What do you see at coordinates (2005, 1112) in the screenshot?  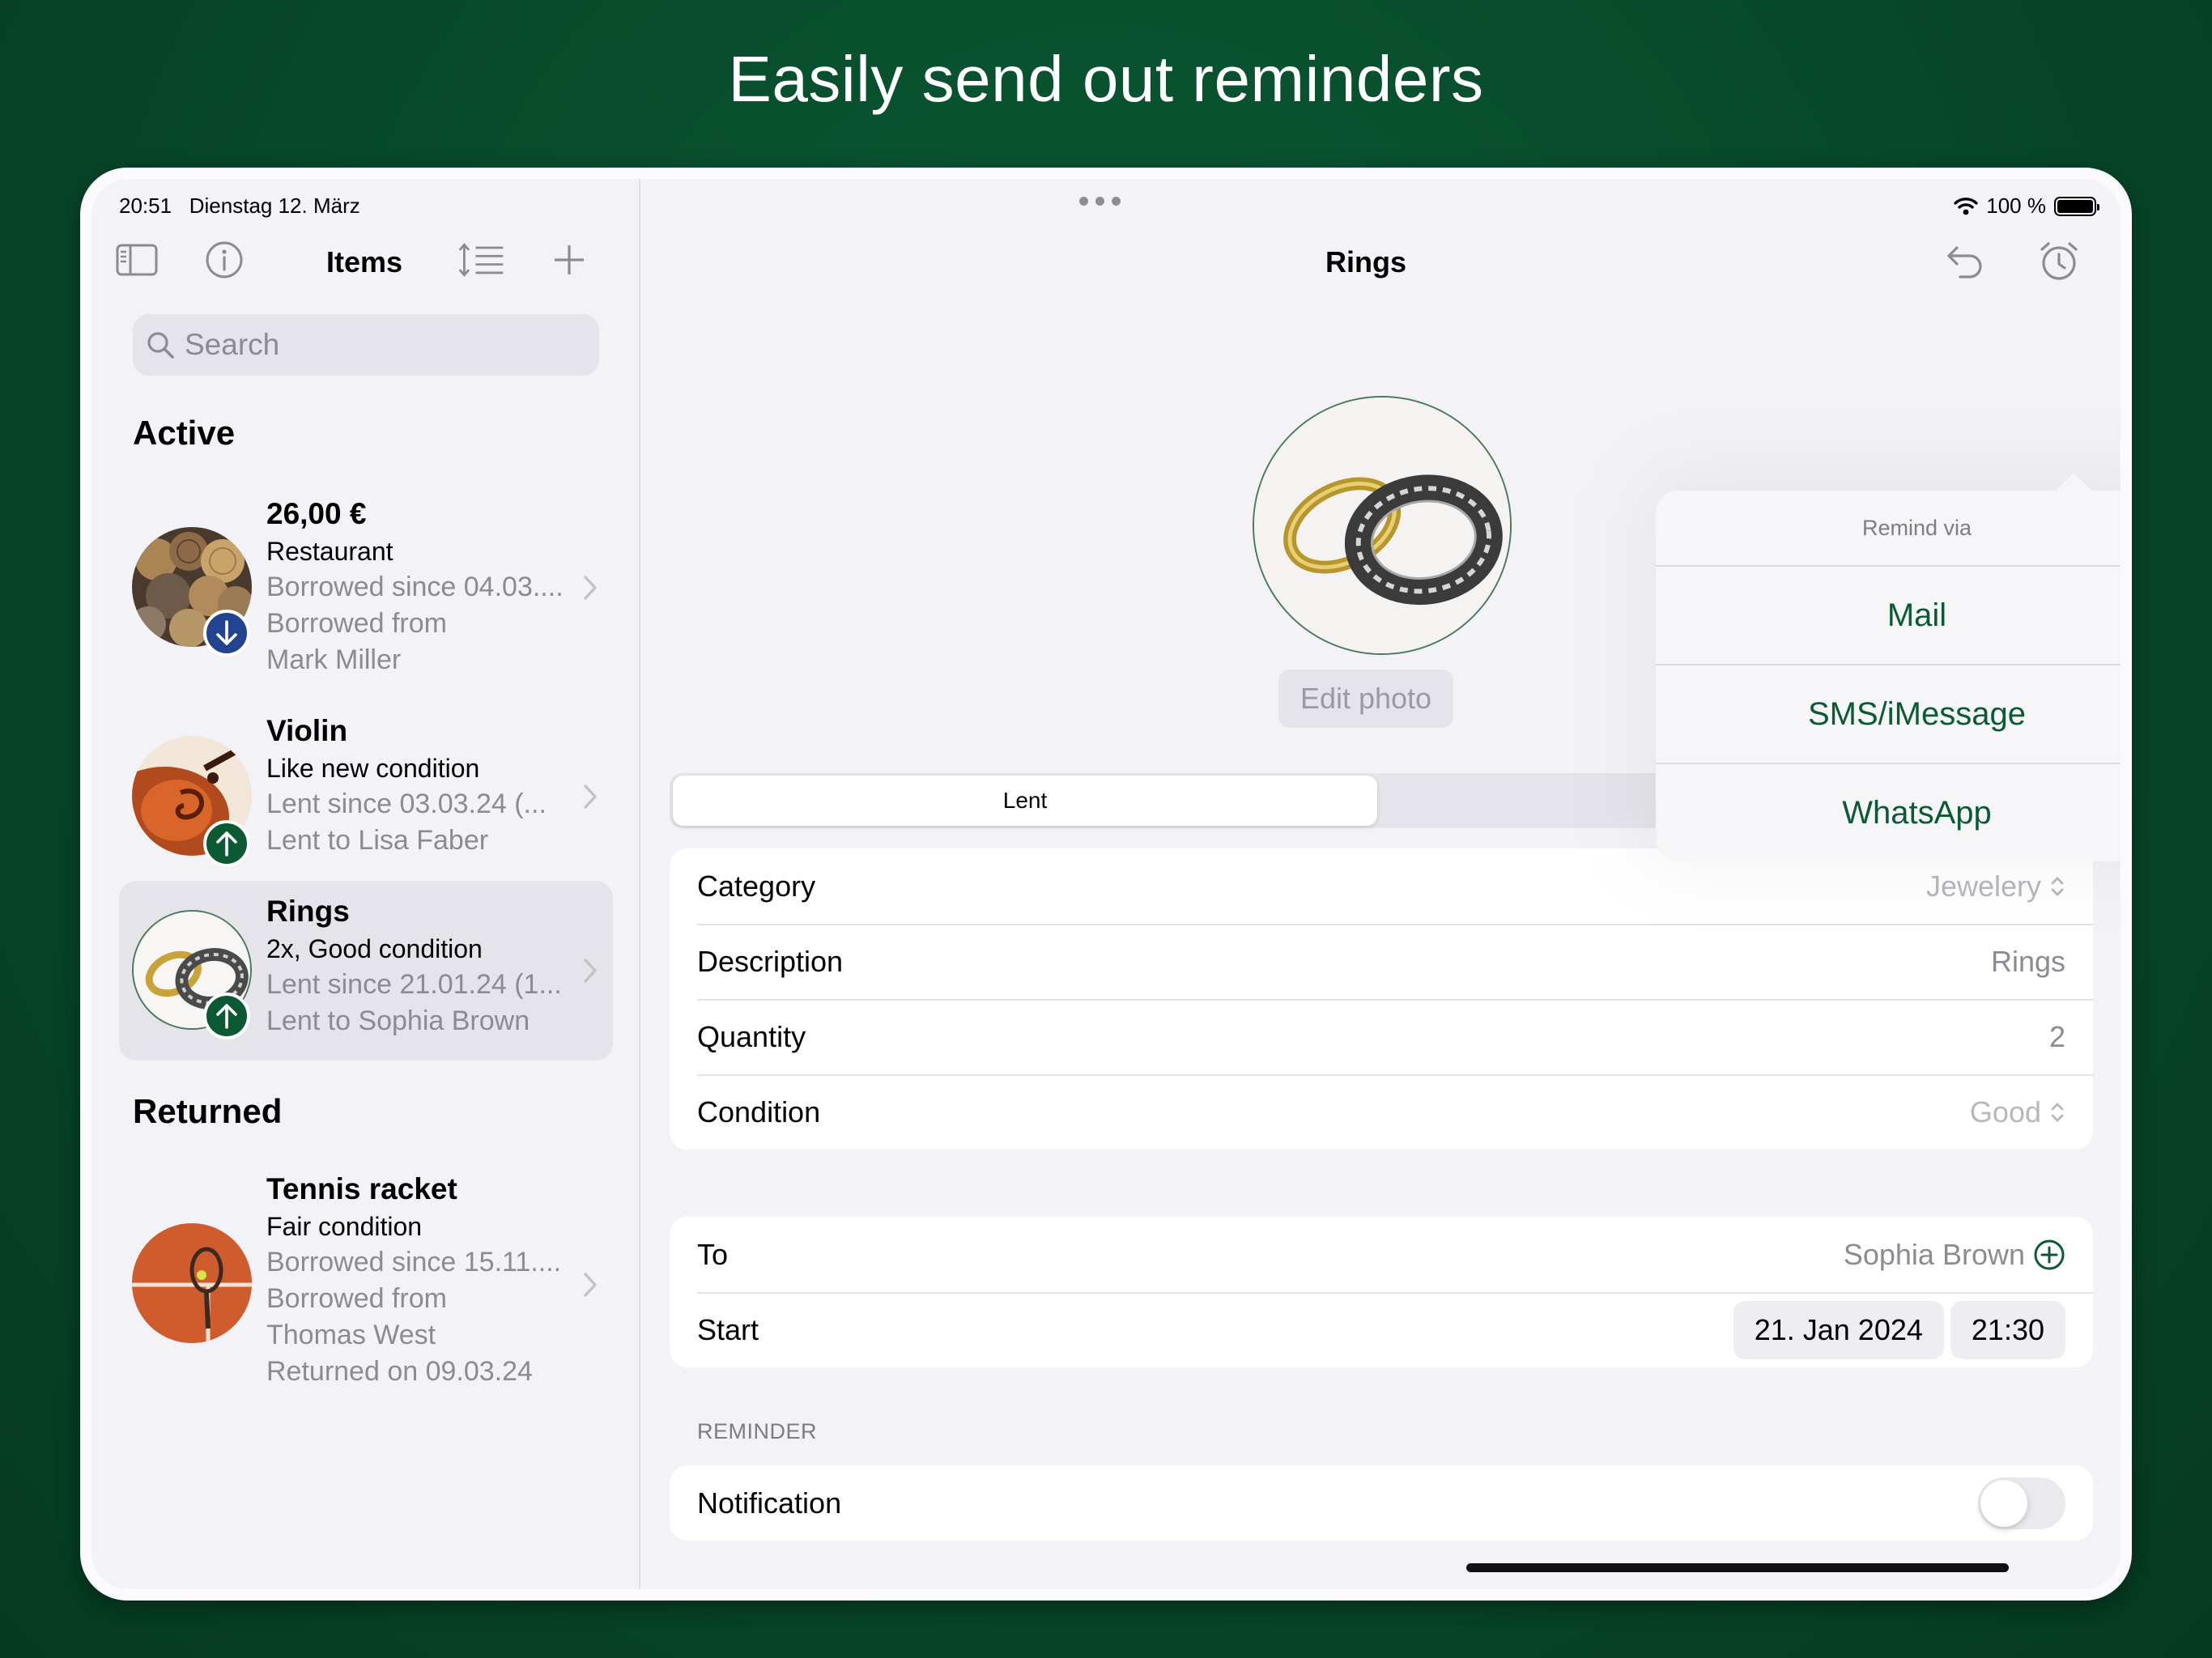 I see `condition-value: Good` at bounding box center [2005, 1112].